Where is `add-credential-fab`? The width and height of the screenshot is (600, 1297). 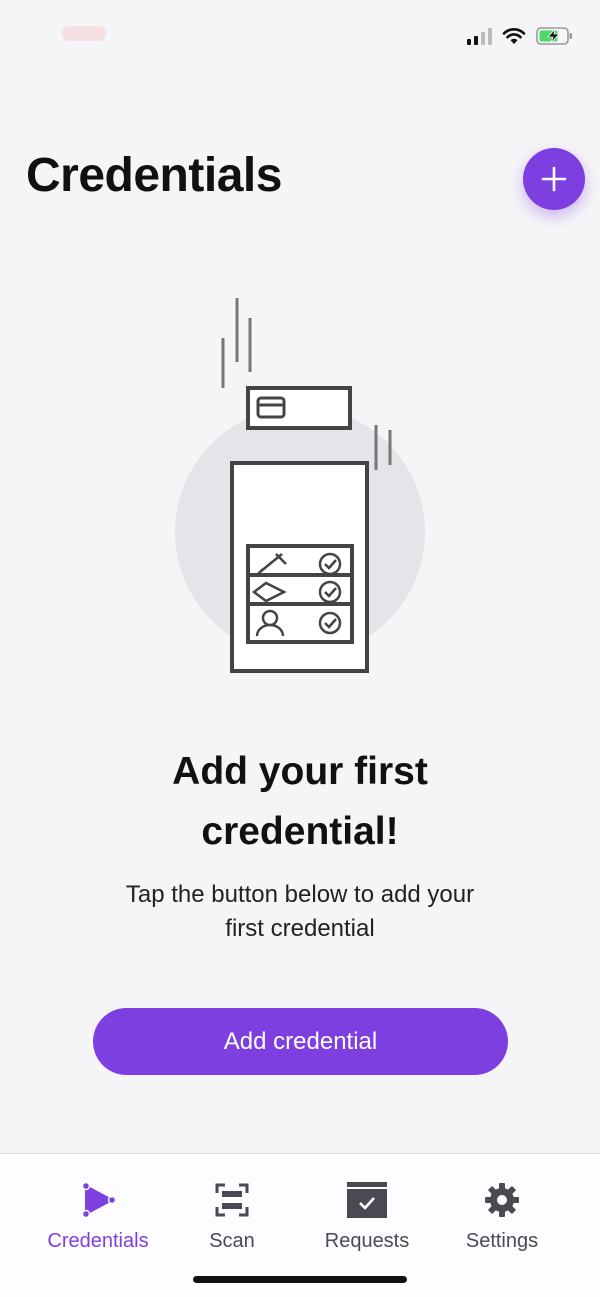
add-credential-fab is located at coordinates (554, 179).